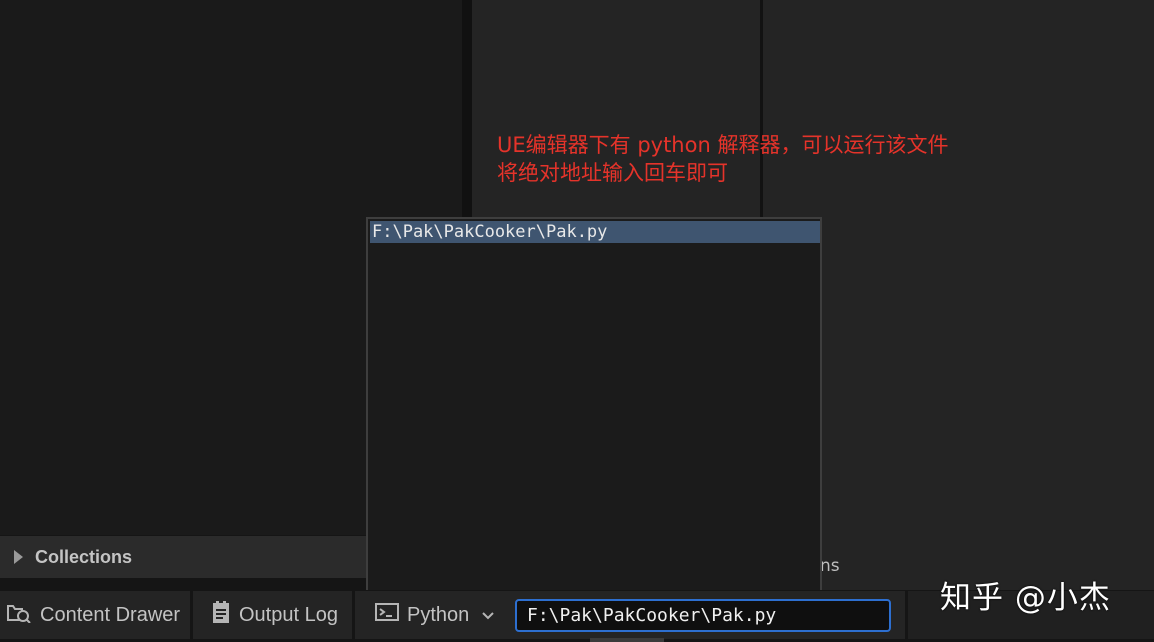 The height and width of the screenshot is (642, 1154). I want to click on console-icon, so click(387, 615).